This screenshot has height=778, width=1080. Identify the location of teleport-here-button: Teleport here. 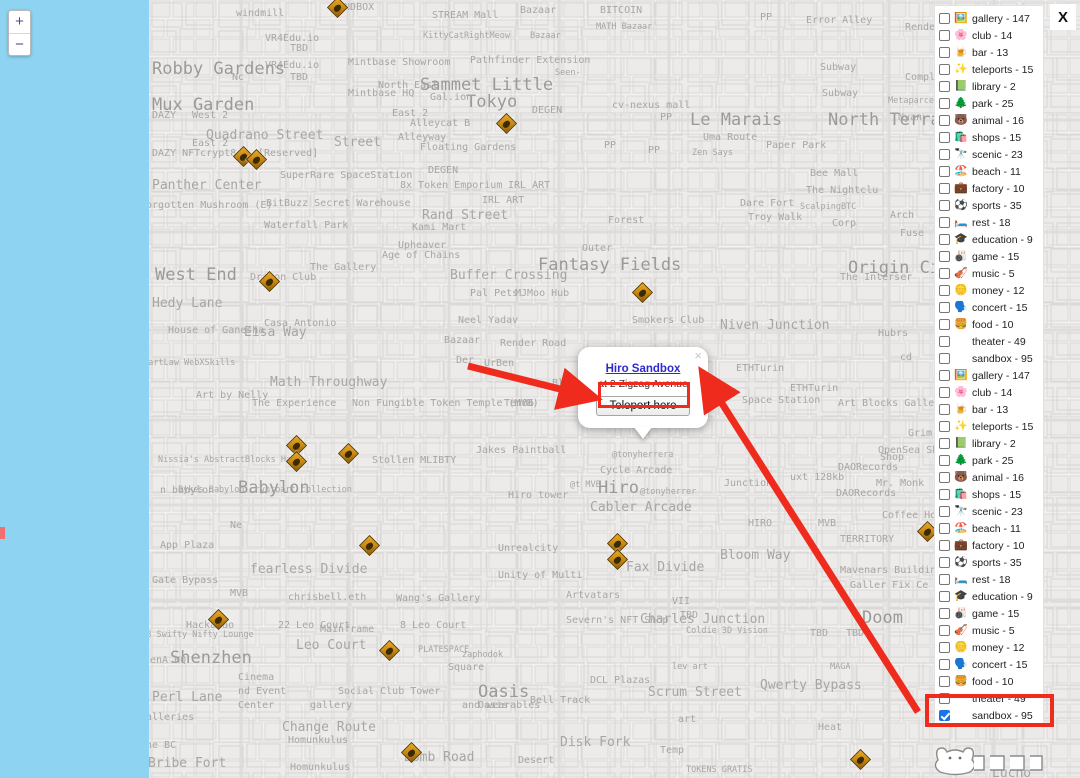
(643, 406).